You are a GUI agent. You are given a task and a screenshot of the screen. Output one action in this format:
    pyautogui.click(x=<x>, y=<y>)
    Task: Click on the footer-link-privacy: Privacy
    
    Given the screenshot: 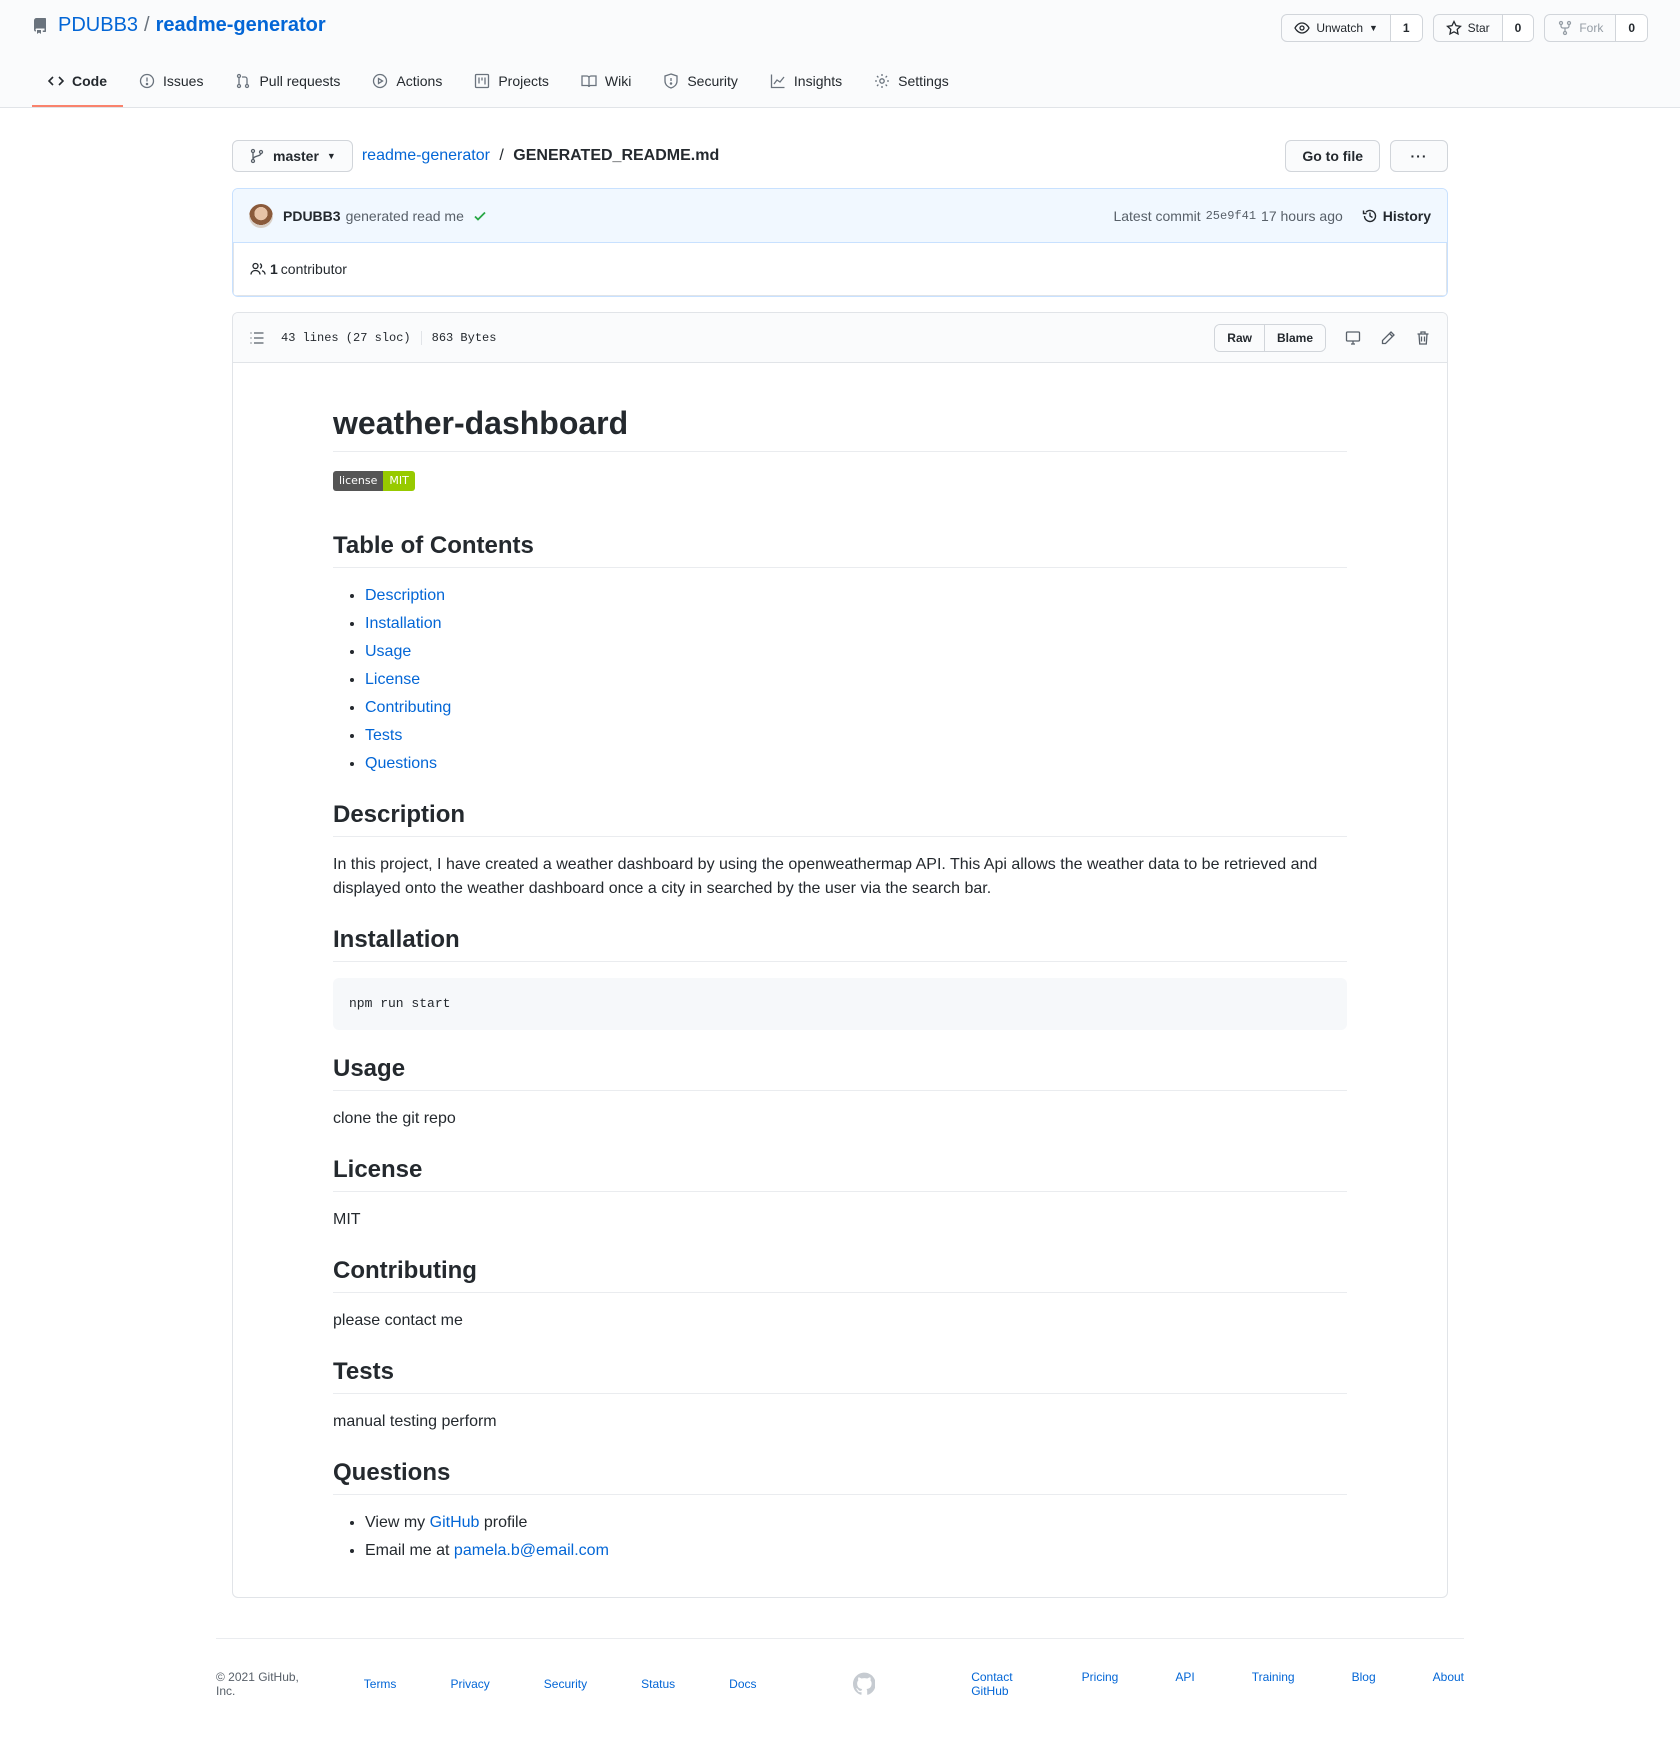 What is the action you would take?
    pyautogui.click(x=469, y=1684)
    